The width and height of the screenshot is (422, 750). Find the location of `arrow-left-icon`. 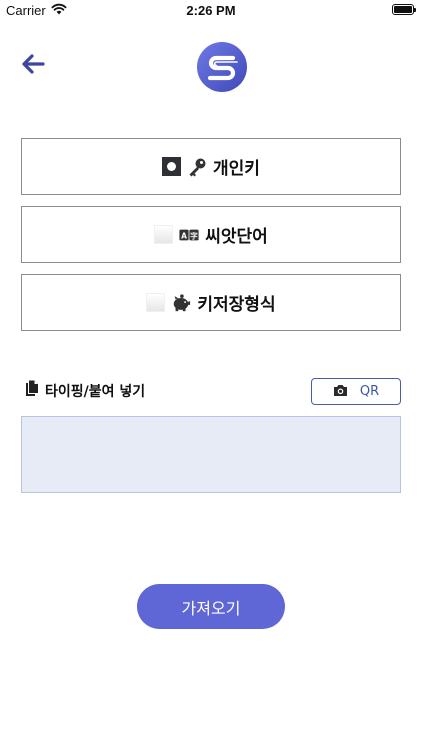

arrow-left-icon is located at coordinates (33, 66).